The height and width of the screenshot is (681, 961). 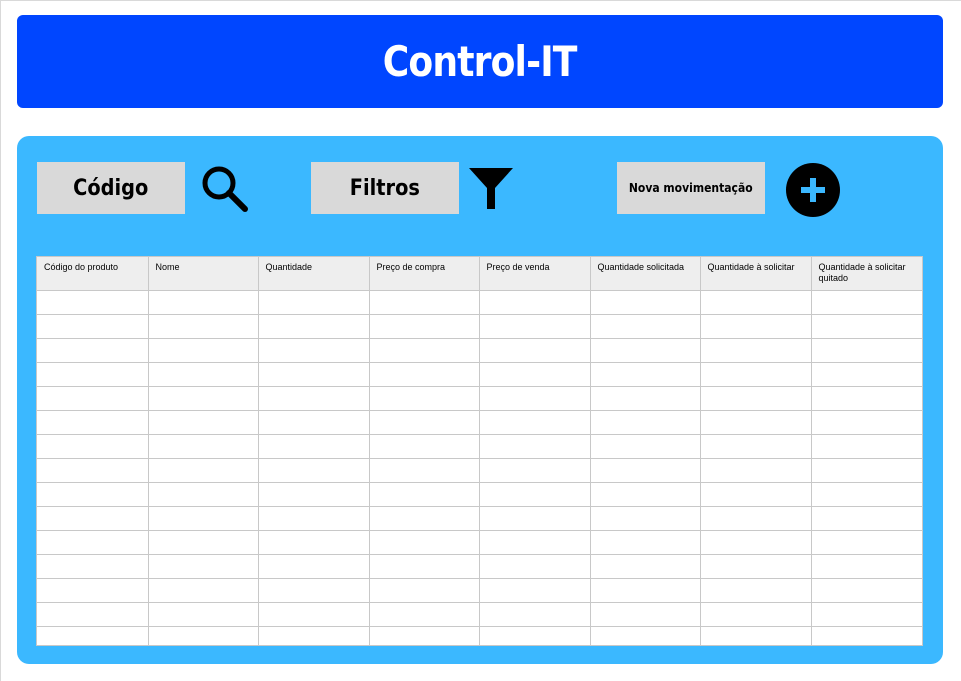 What do you see at coordinates (111, 188) in the screenshot?
I see `codigo-search-button: Código` at bounding box center [111, 188].